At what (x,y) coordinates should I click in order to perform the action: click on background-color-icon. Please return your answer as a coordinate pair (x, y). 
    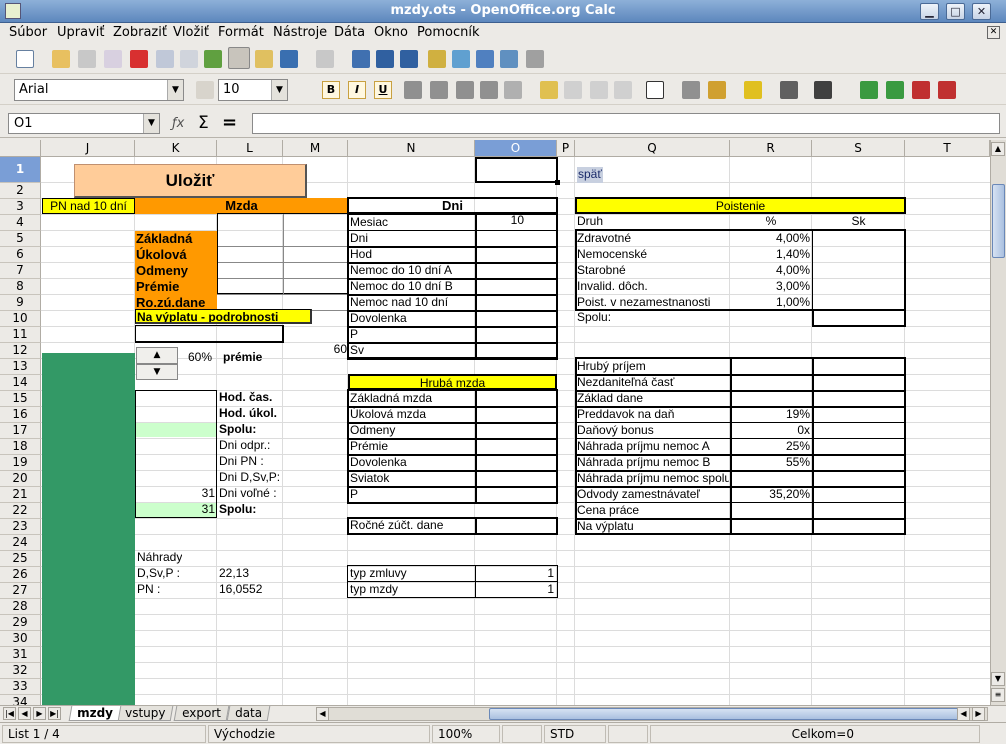
    Looking at the image, I should click on (717, 90).